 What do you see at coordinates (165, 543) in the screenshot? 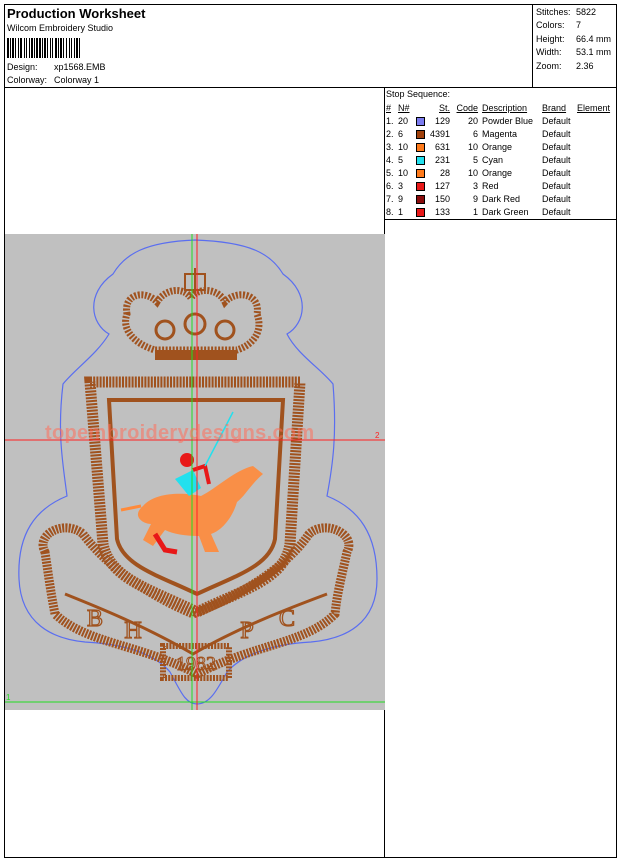
I see `horse-leg-red` at bounding box center [165, 543].